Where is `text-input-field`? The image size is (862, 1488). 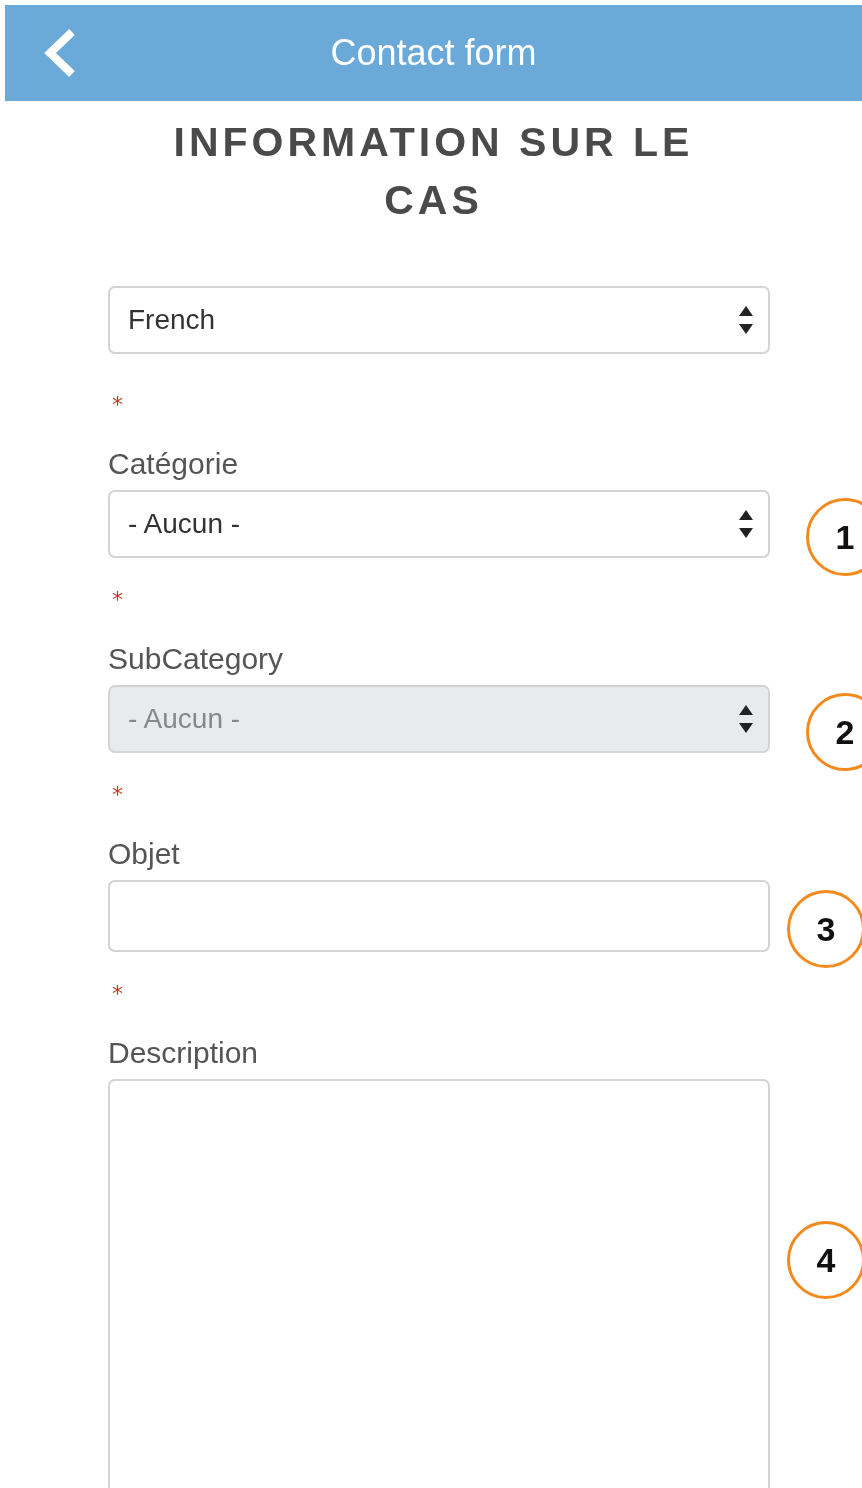 text-input-field is located at coordinates (439, 916).